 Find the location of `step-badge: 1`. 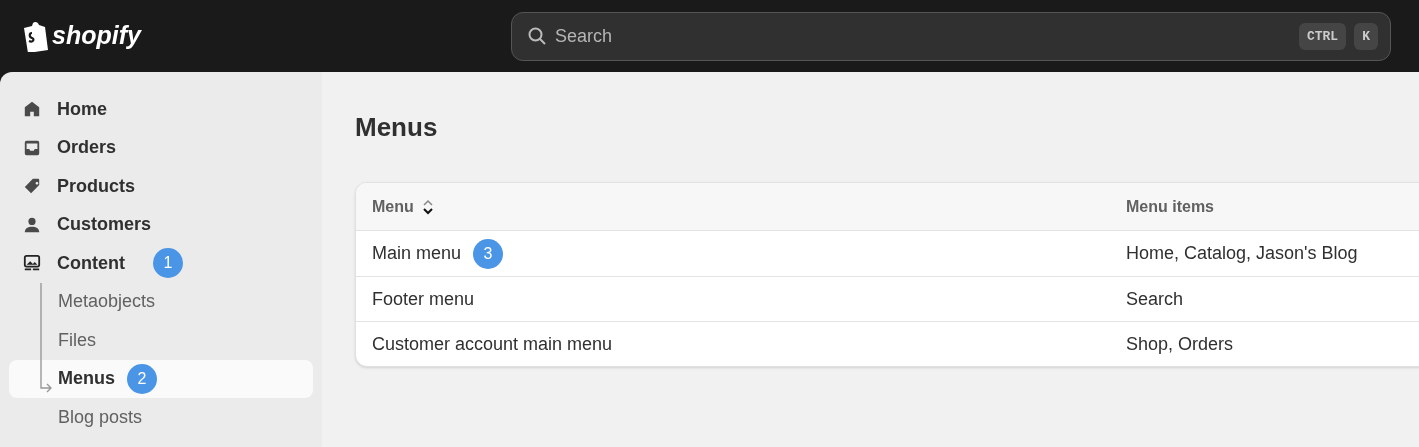

step-badge: 1 is located at coordinates (168, 263).